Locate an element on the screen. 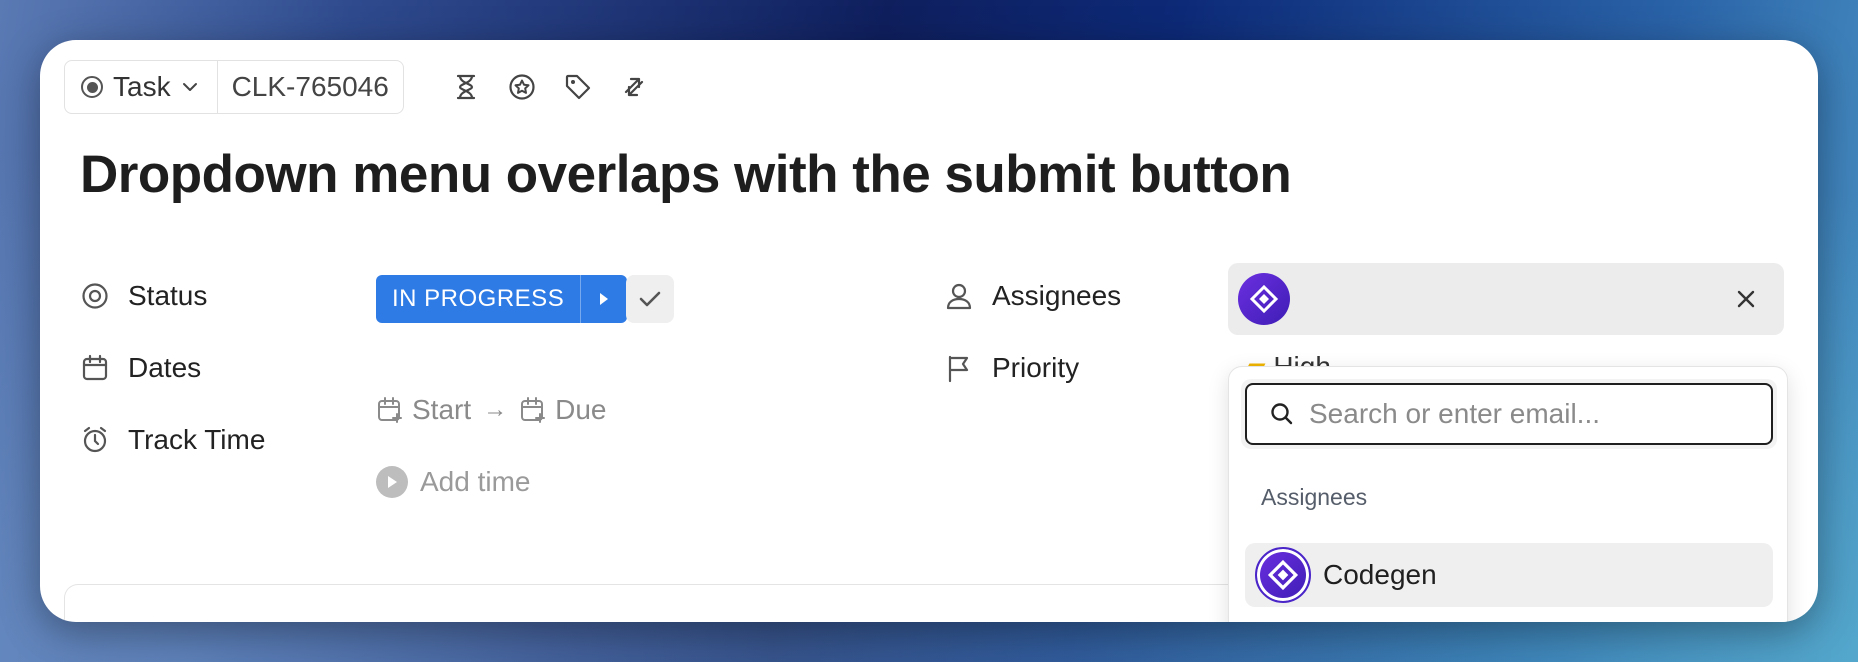  task-toolbar: Task CLK-765046 is located at coordinates (358, 87).